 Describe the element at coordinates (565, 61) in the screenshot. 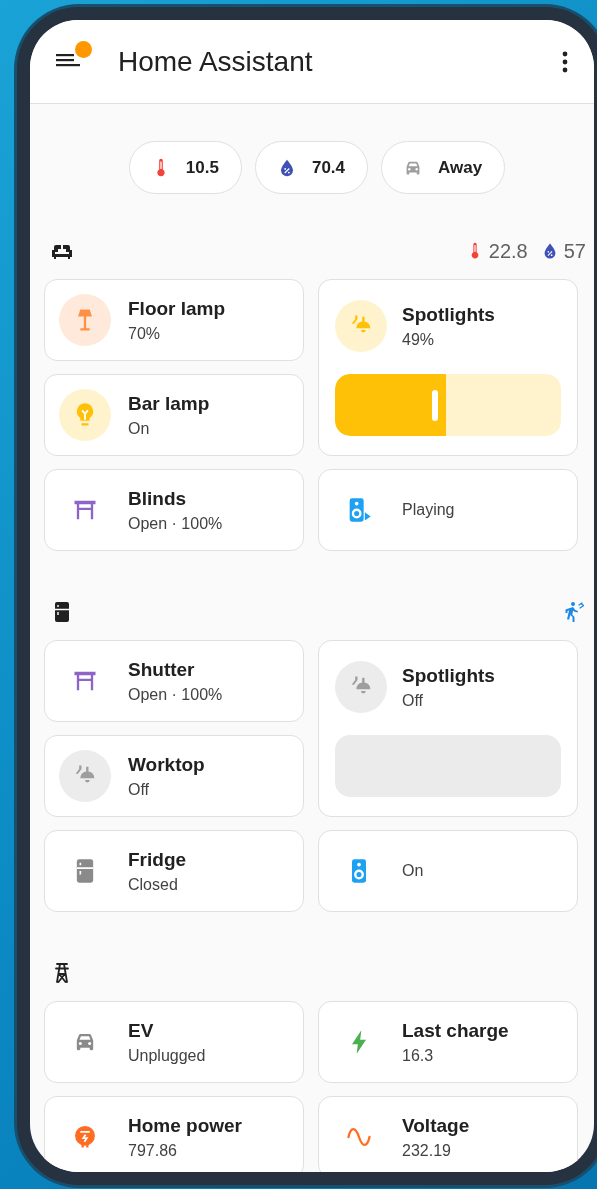

I see `more-icon` at that location.